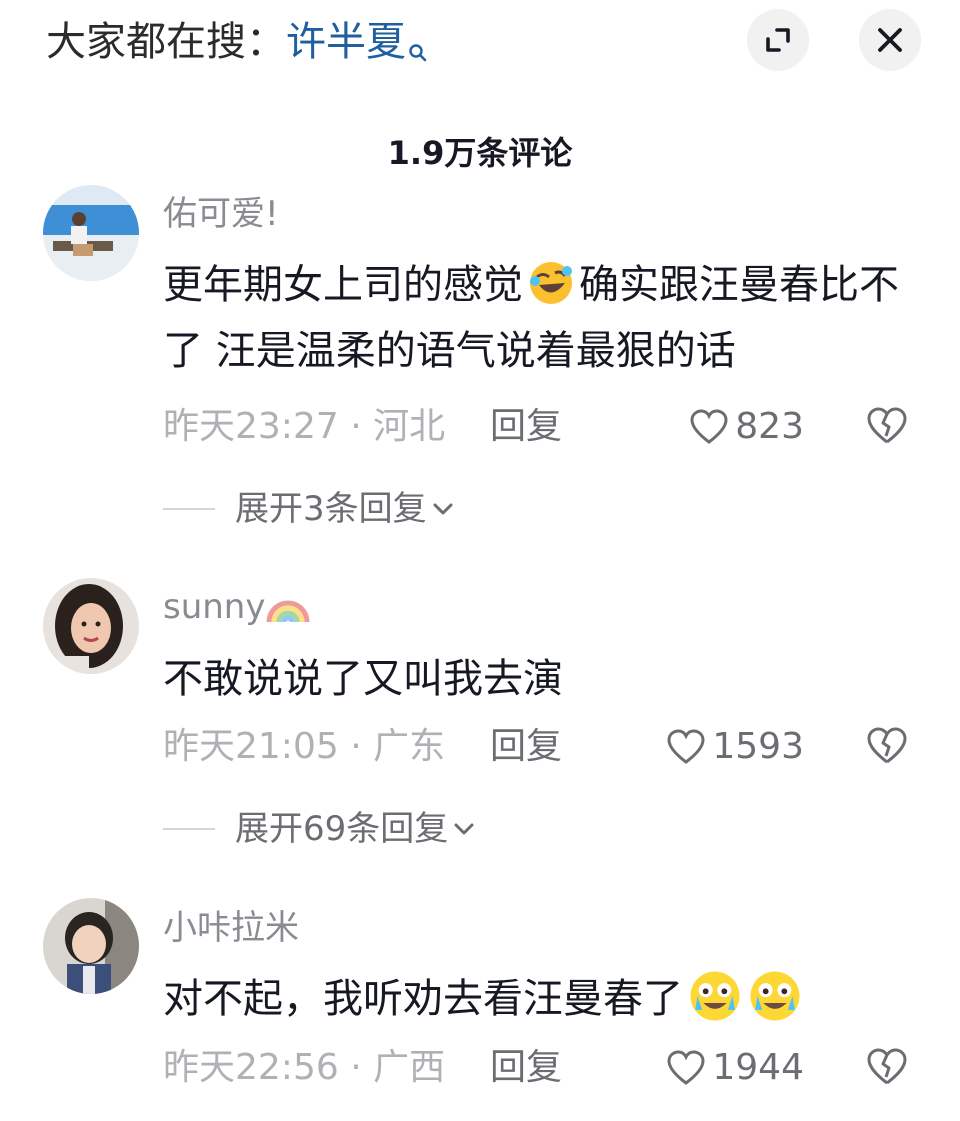 This screenshot has width=960, height=1121. I want to click on comment-meta: 昨天23:27 · 河北, so click(304, 426).